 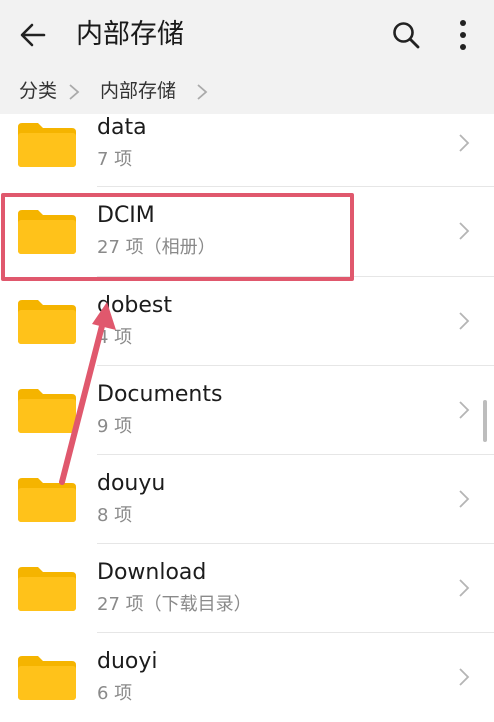 I want to click on folder-row-duoyi: duoyi 6 项, so click(x=247, y=677).